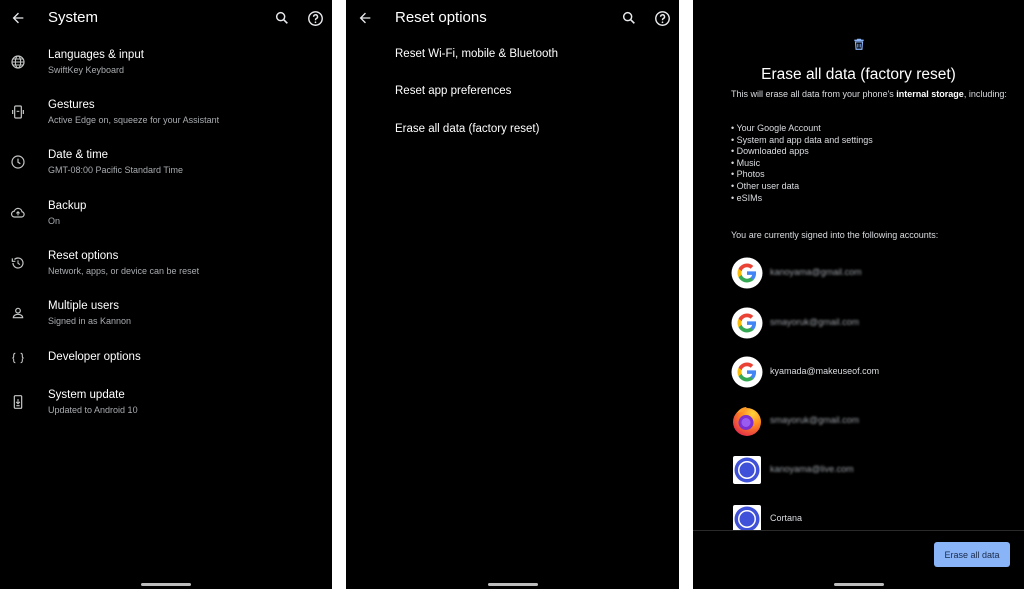  I want to click on history-icon, so click(18, 263).